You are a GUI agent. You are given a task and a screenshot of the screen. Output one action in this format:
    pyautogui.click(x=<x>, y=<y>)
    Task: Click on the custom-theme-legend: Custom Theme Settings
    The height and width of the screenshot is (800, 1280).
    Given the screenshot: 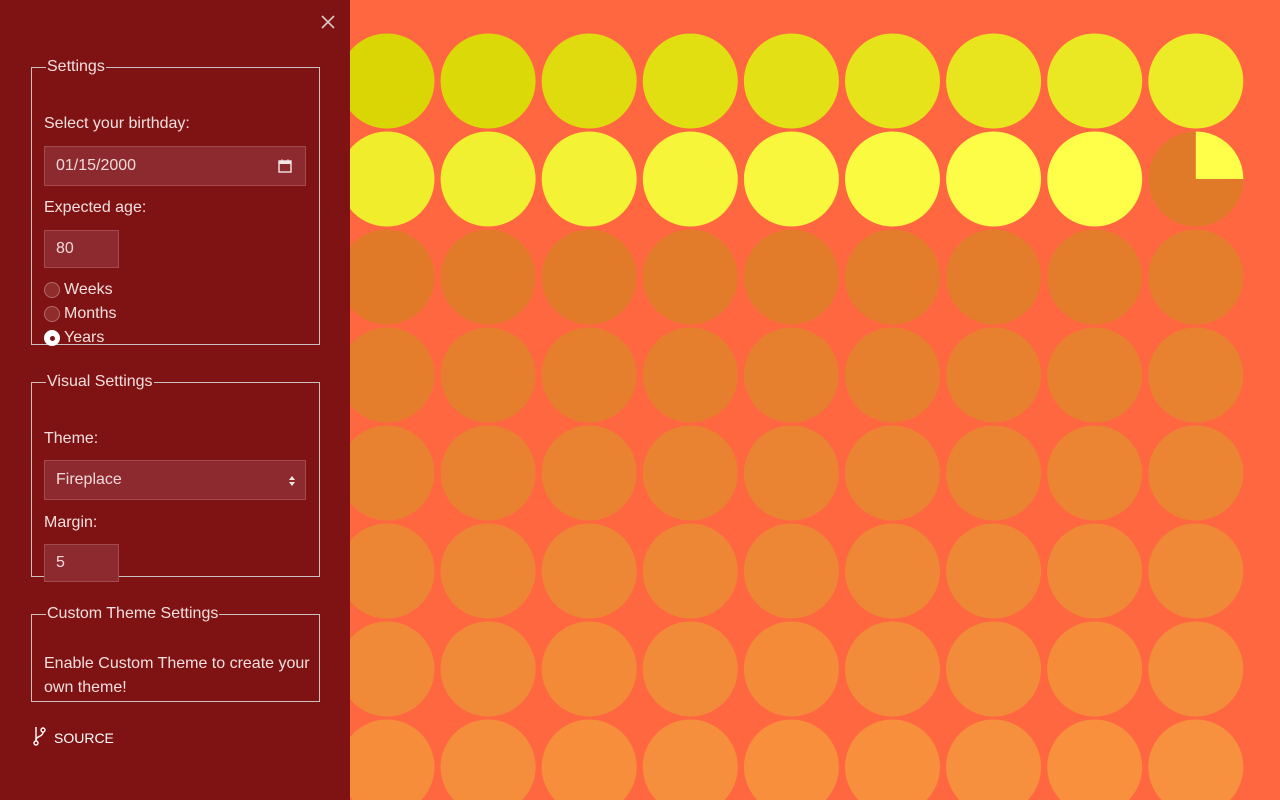 What is the action you would take?
    pyautogui.click(x=133, y=613)
    